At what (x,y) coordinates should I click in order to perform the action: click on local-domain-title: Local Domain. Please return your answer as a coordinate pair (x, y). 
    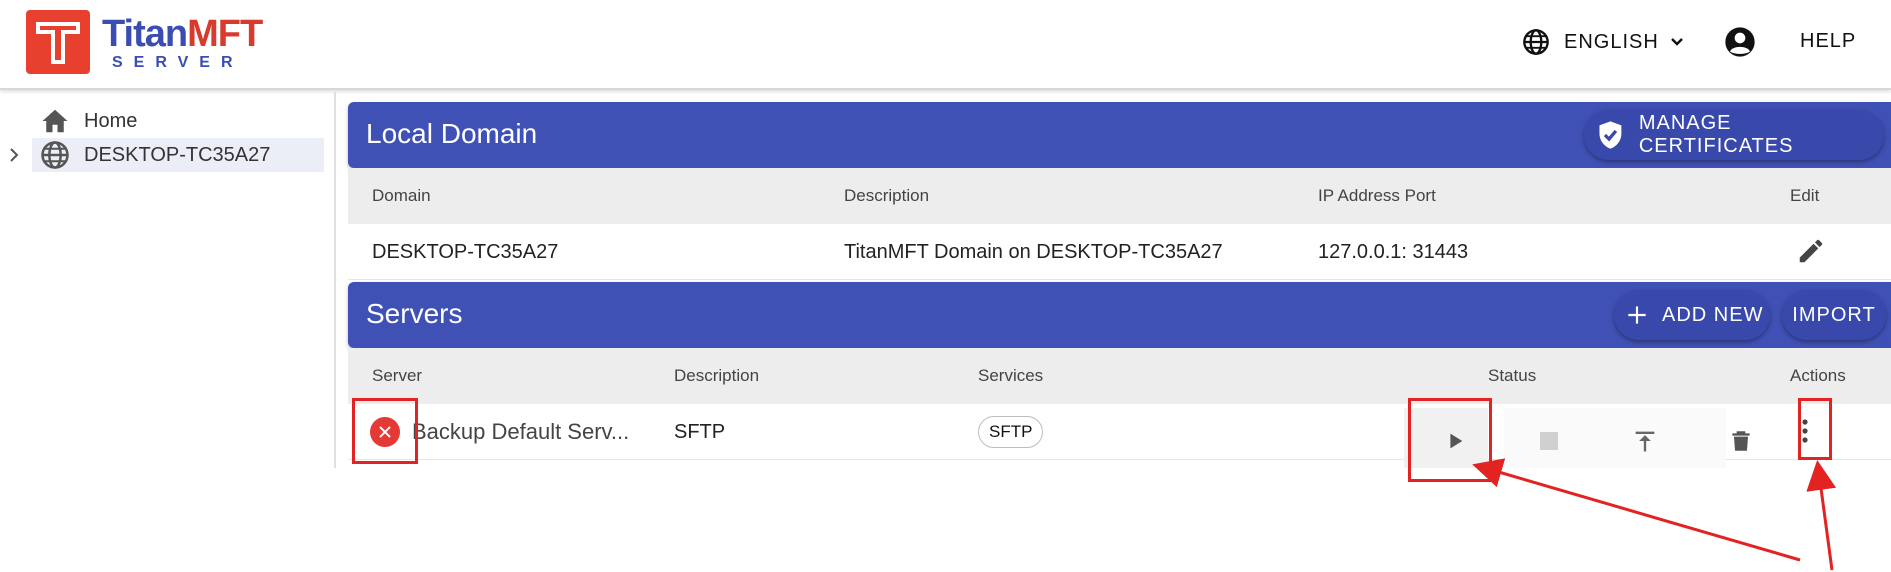
    Looking at the image, I should click on (452, 133).